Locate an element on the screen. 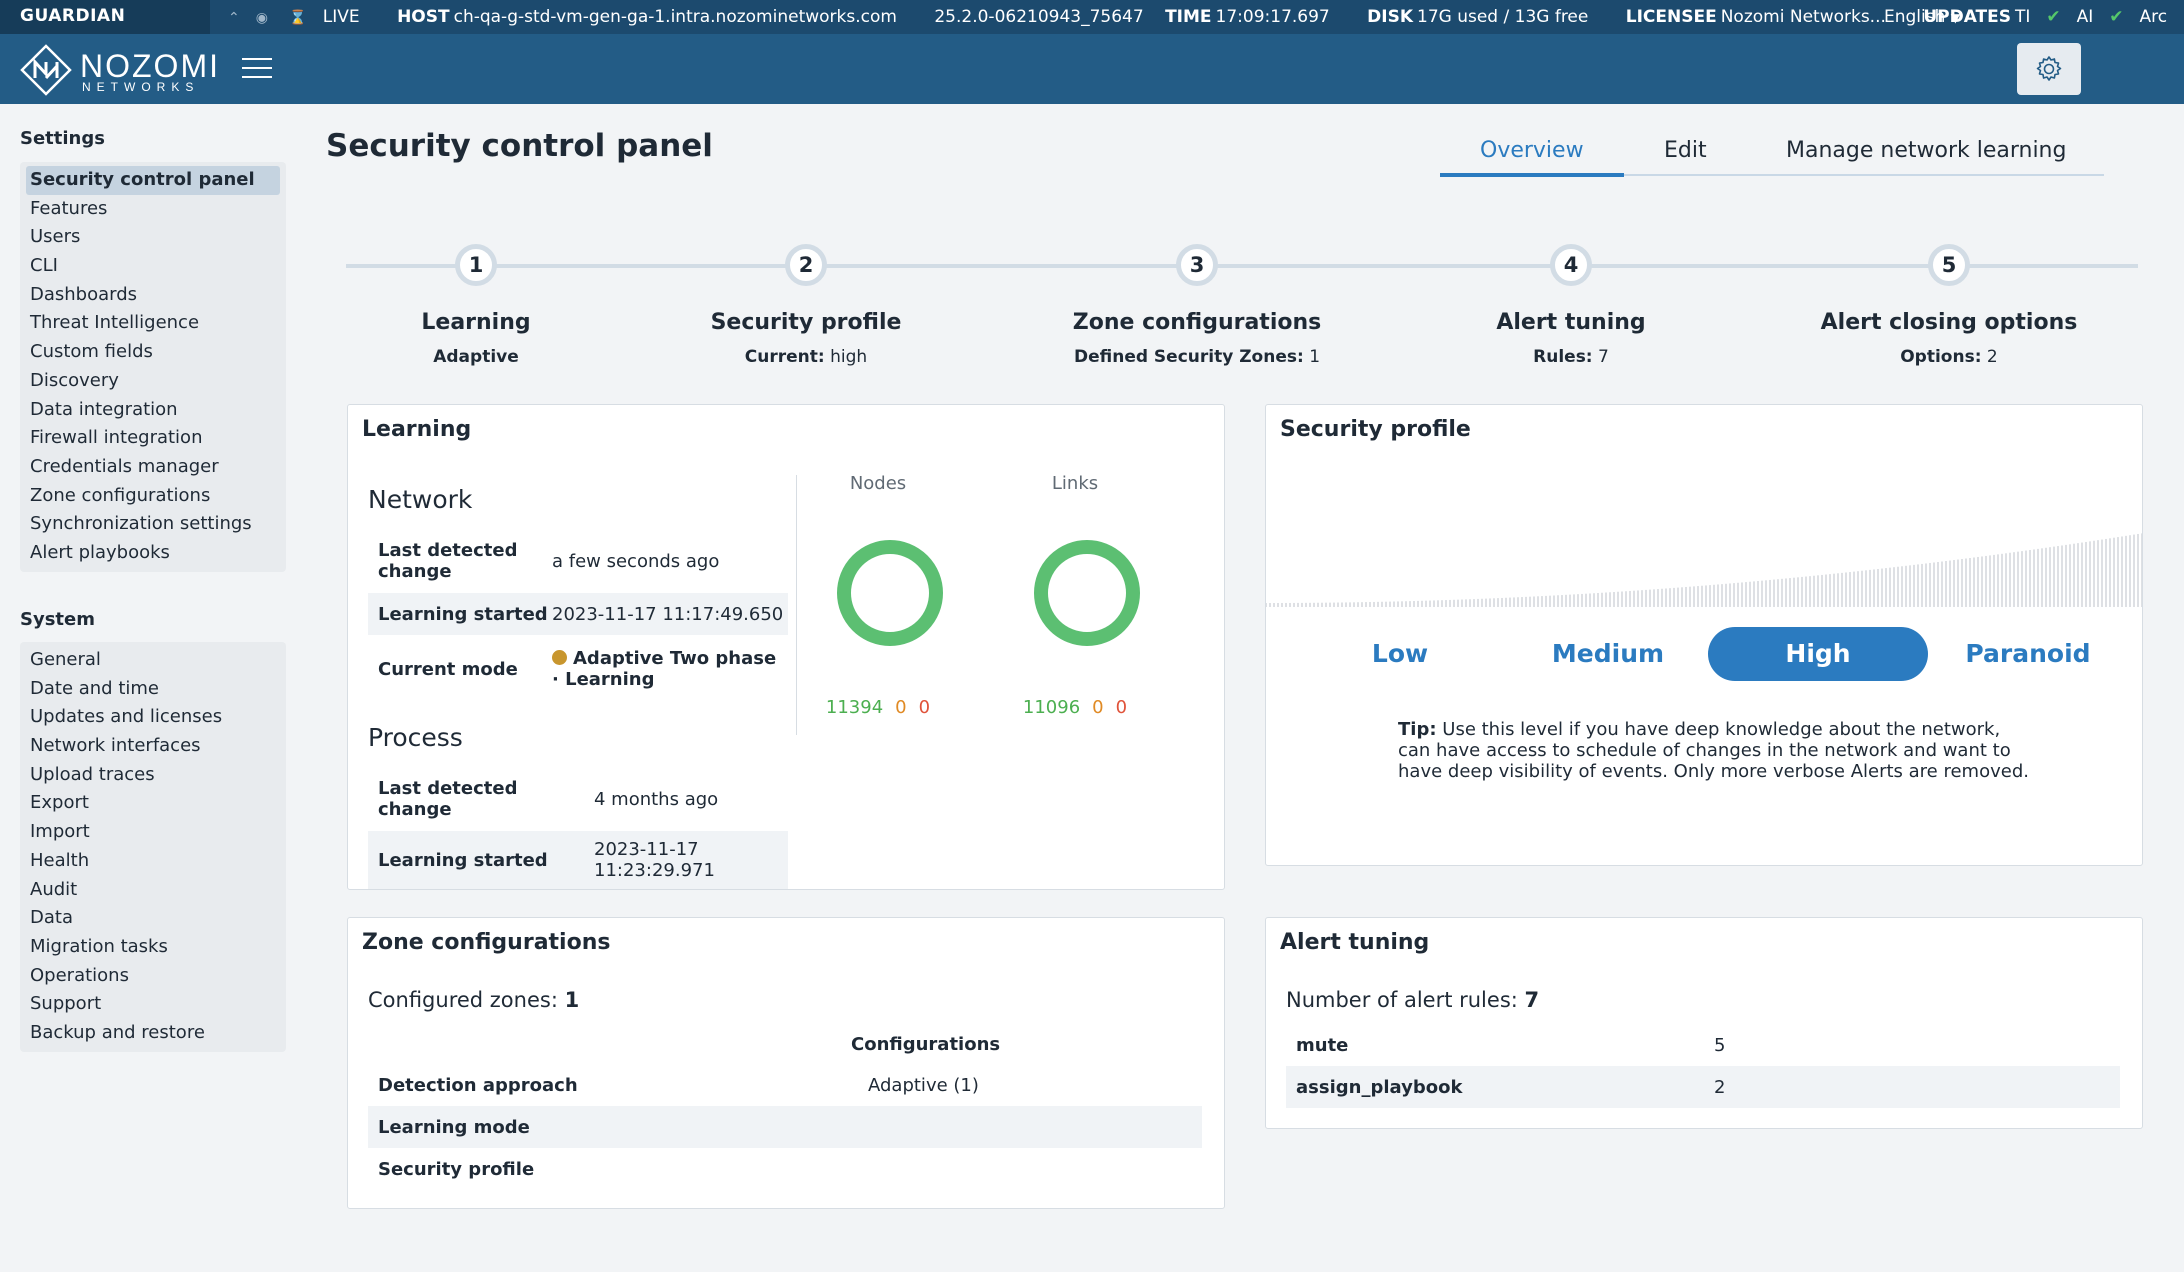 The width and height of the screenshot is (2184, 1272). step-detail-label: Options: is located at coordinates (1941, 357).